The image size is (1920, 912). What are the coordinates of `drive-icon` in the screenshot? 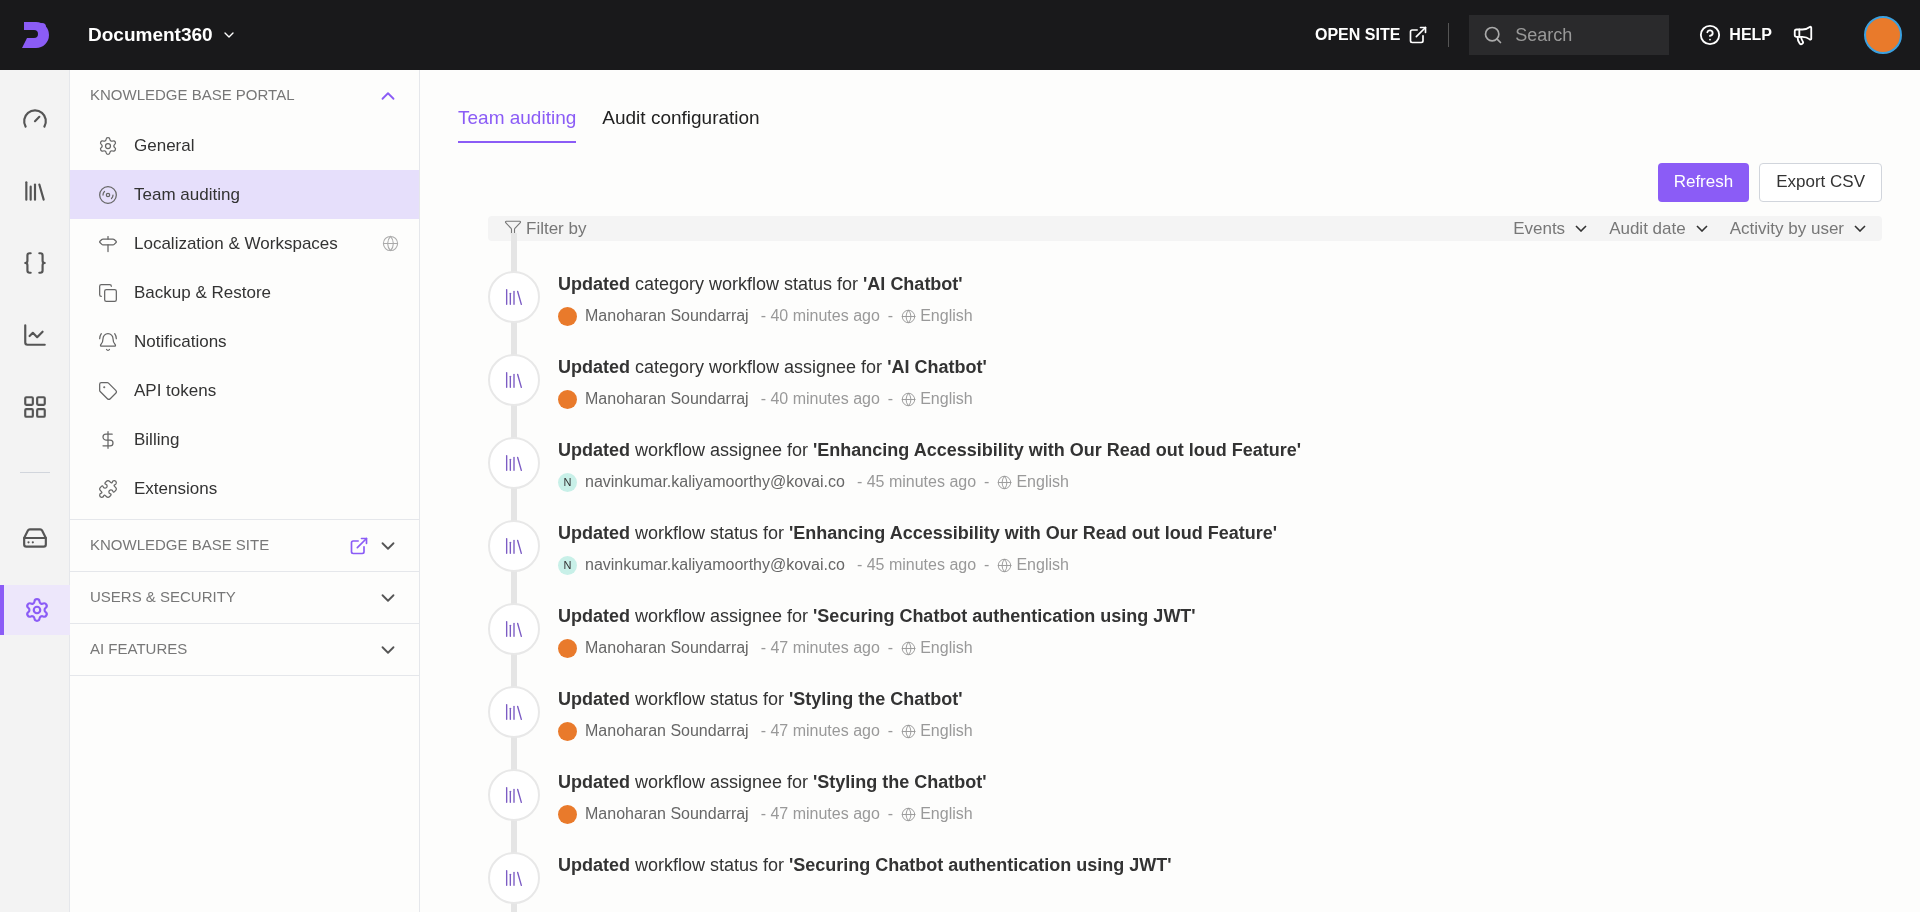 It's located at (34, 538).